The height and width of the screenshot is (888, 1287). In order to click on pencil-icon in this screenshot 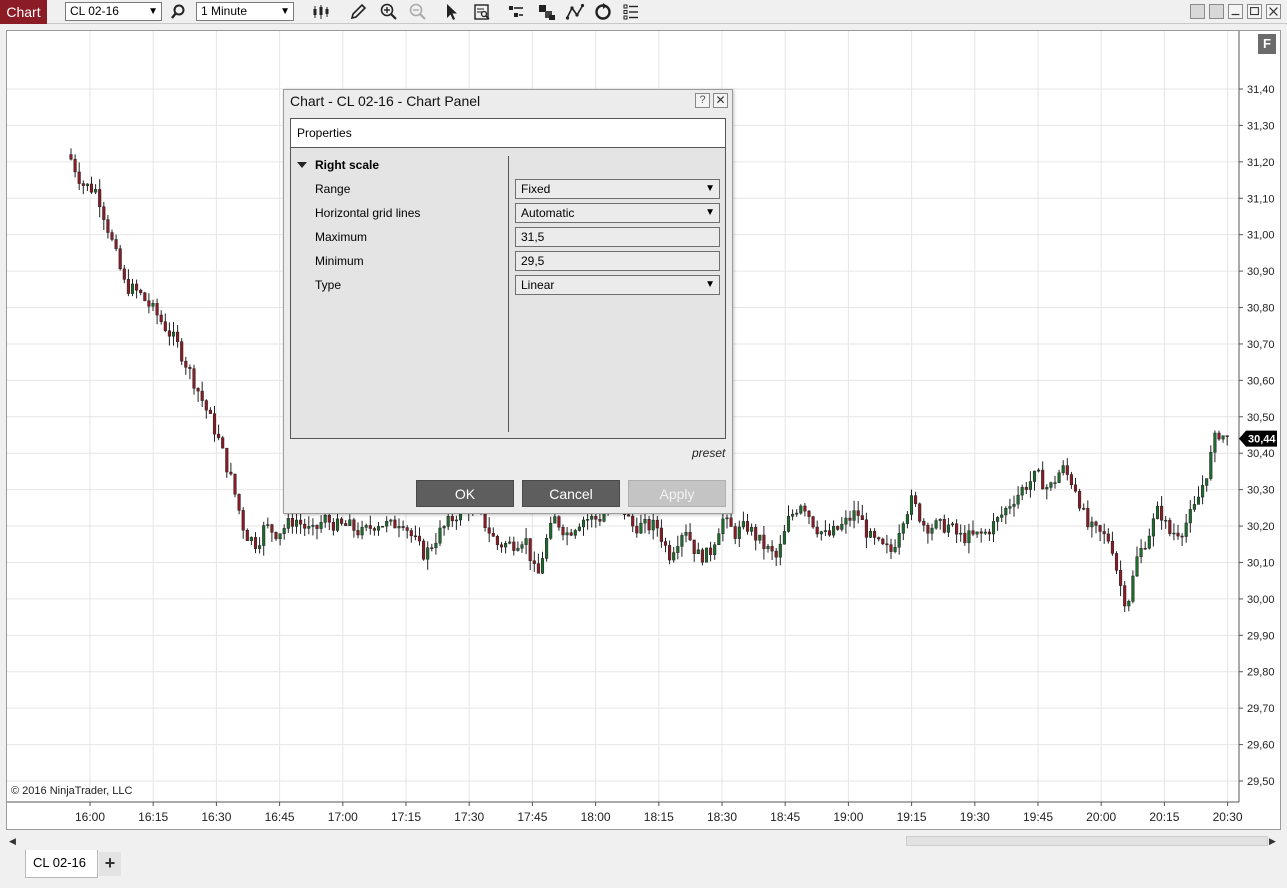, I will do `click(358, 12)`.